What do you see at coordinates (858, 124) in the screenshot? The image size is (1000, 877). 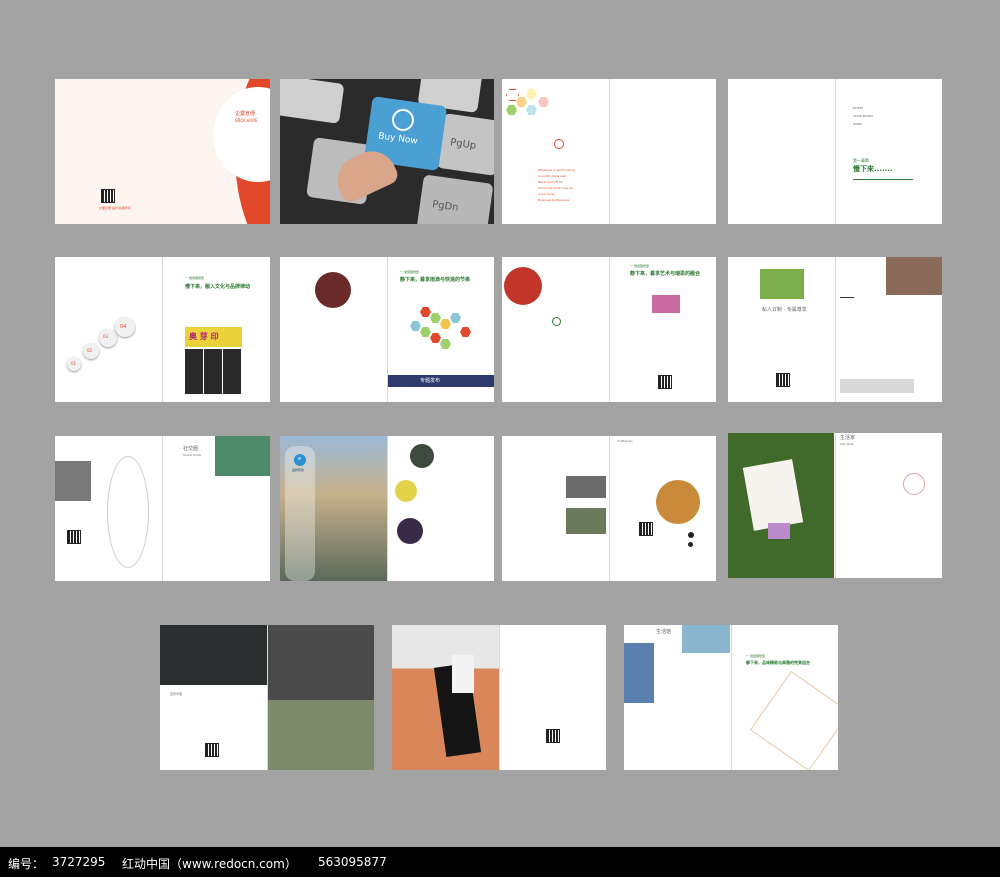 I see `chapter-note: WORK` at bounding box center [858, 124].